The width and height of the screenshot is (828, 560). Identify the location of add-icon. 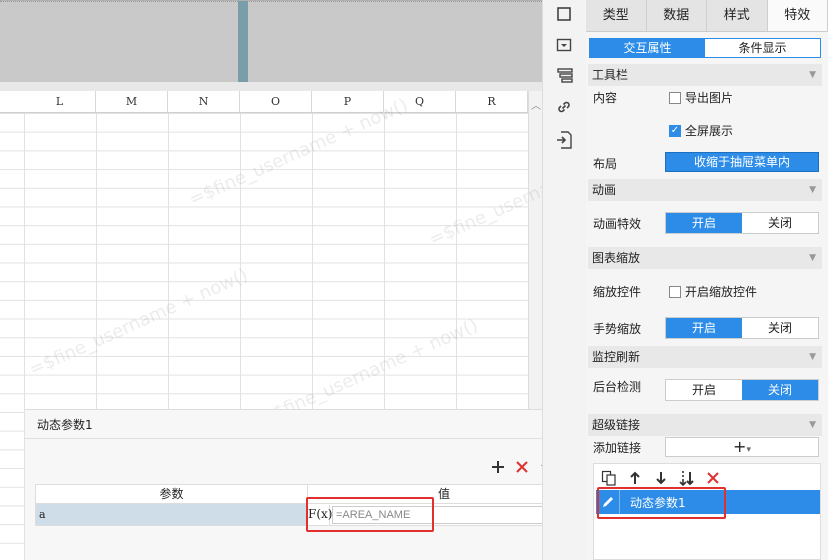
(498, 467).